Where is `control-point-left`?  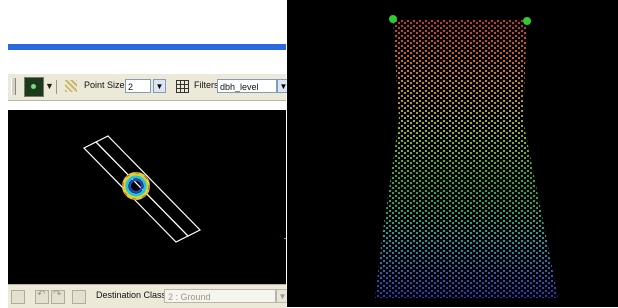
control-point-left is located at coordinates (393, 19).